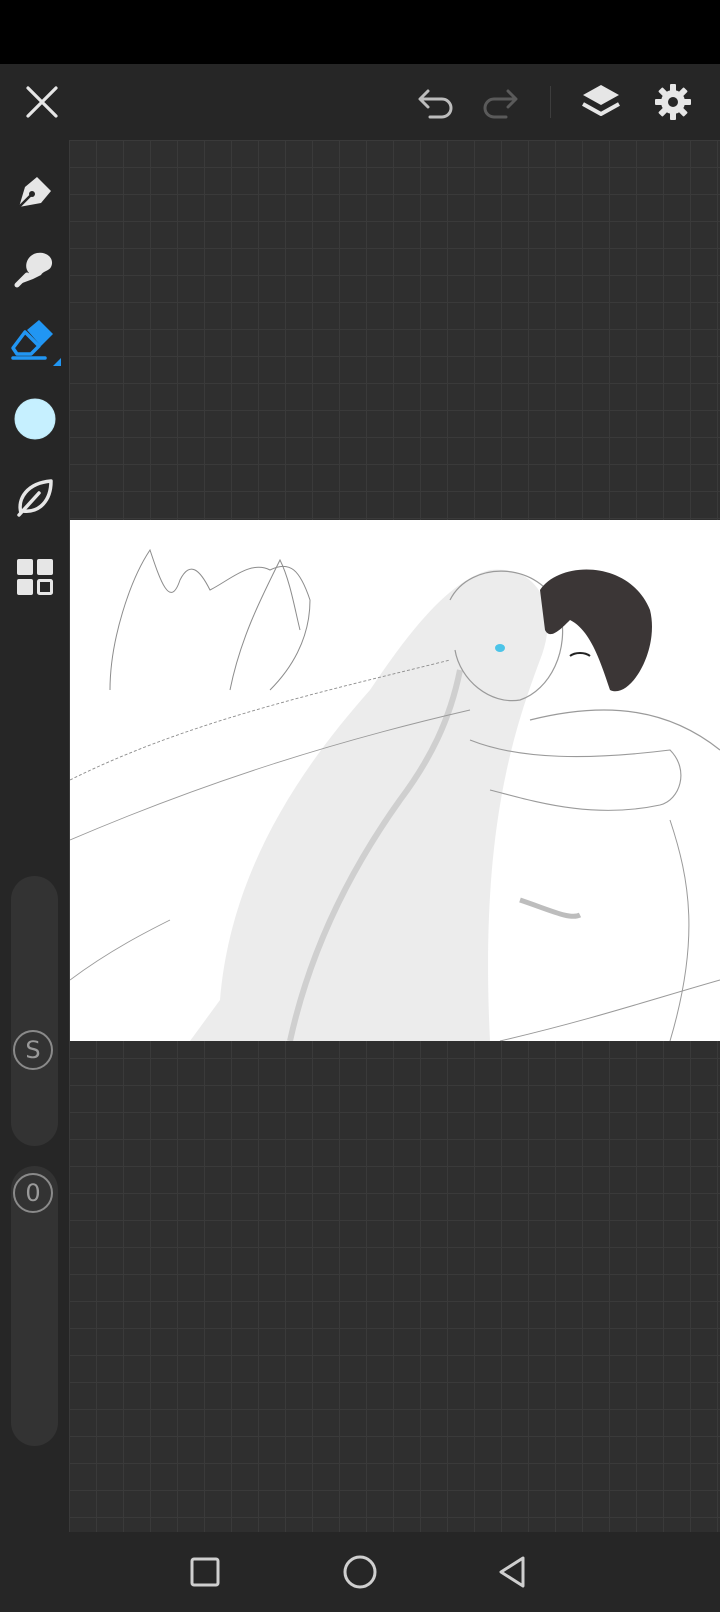  I want to click on pen-icon, so click(34, 192).